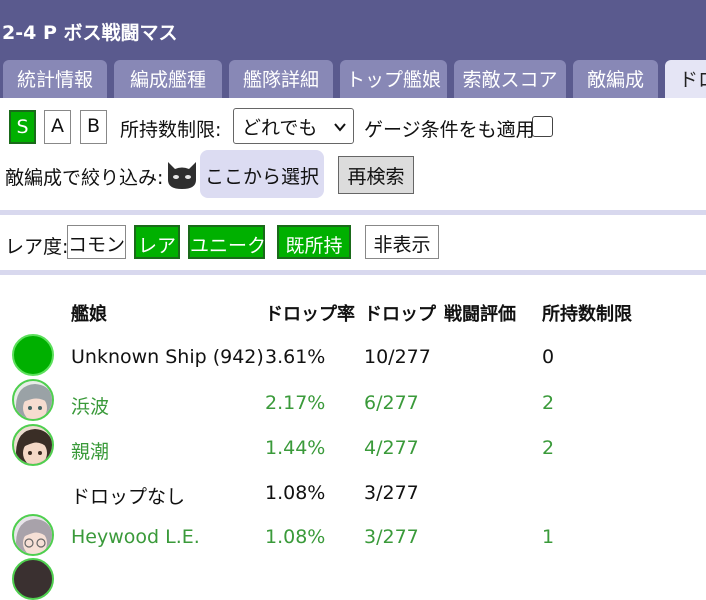 Image resolution: width=706 pixels, height=600 pixels. What do you see at coordinates (402, 242) in the screenshot?
I see `rarity-hidden-toggle: 非表示` at bounding box center [402, 242].